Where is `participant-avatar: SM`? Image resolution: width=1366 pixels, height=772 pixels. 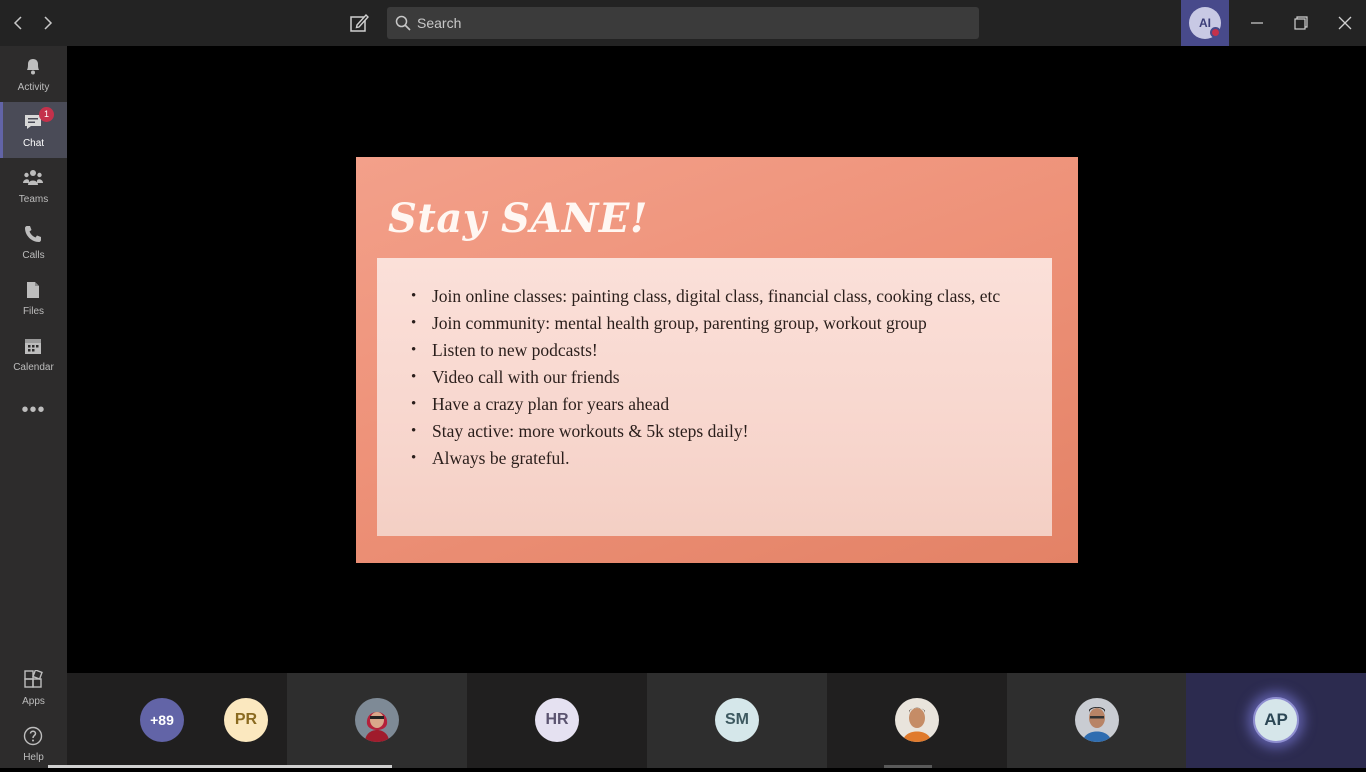 participant-avatar: SM is located at coordinates (737, 720).